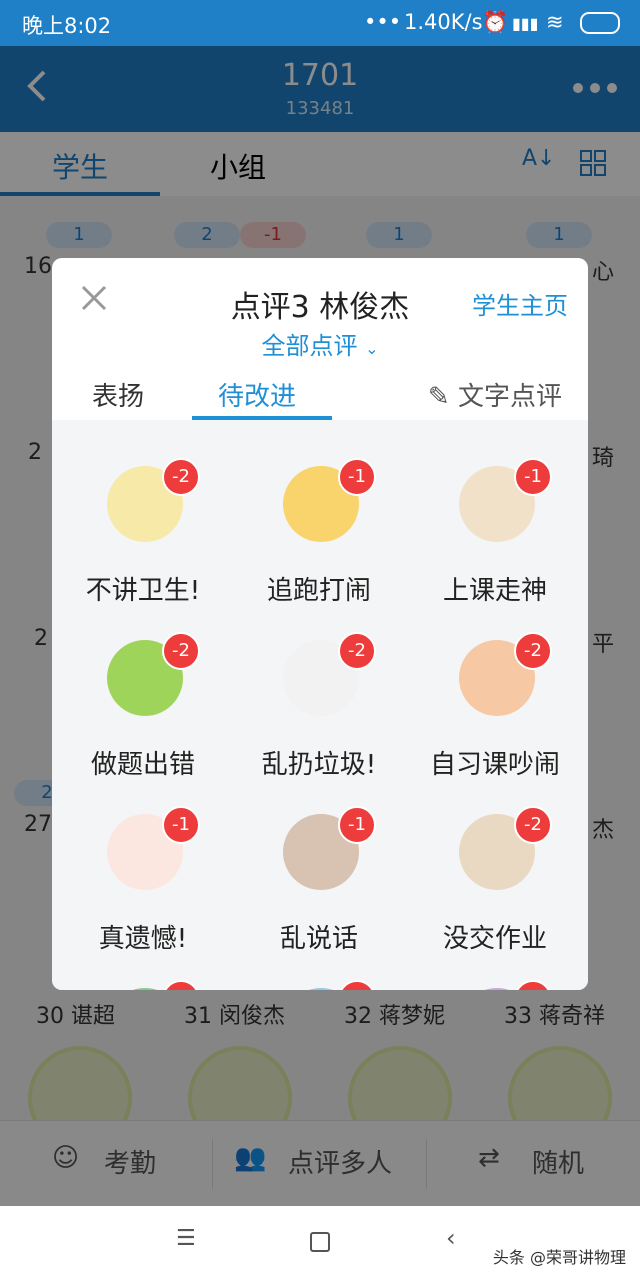 The width and height of the screenshot is (640, 1280). I want to click on review-item: -2 没交作业, so click(495, 879).